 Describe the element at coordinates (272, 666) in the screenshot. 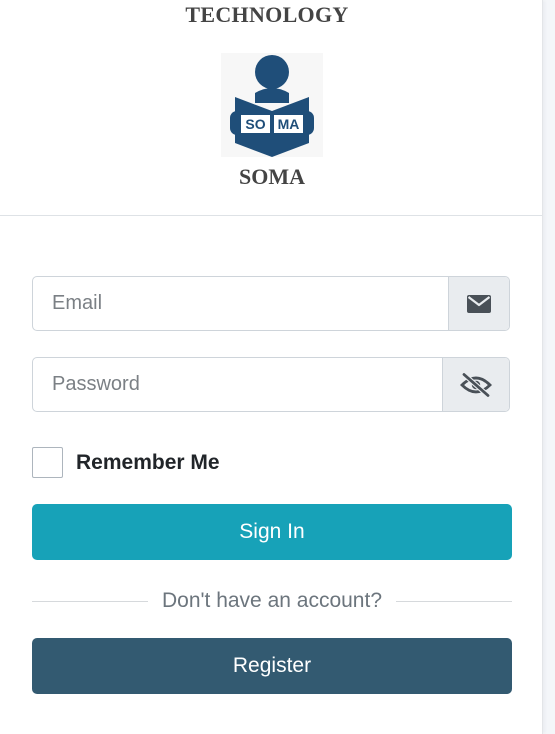

I see `register-button: Register` at that location.